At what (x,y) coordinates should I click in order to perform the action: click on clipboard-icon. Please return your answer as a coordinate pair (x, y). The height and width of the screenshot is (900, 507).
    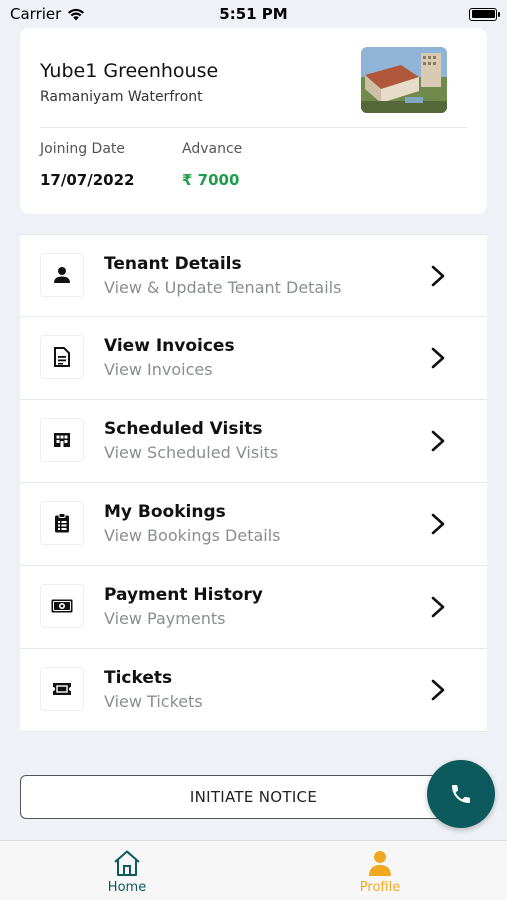
    Looking at the image, I should click on (62, 523).